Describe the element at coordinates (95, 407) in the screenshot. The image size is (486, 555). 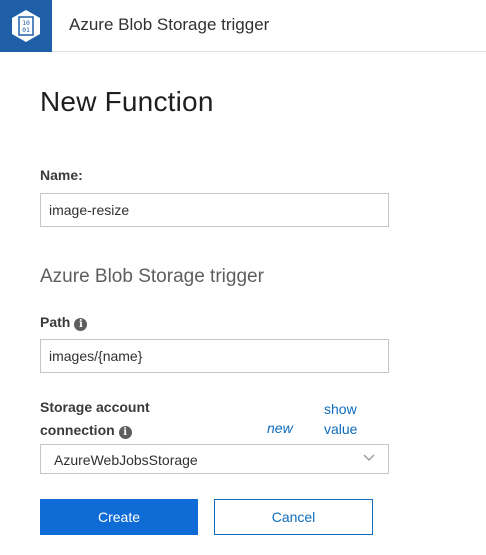
I see `storage-label-line1: Storage account` at that location.